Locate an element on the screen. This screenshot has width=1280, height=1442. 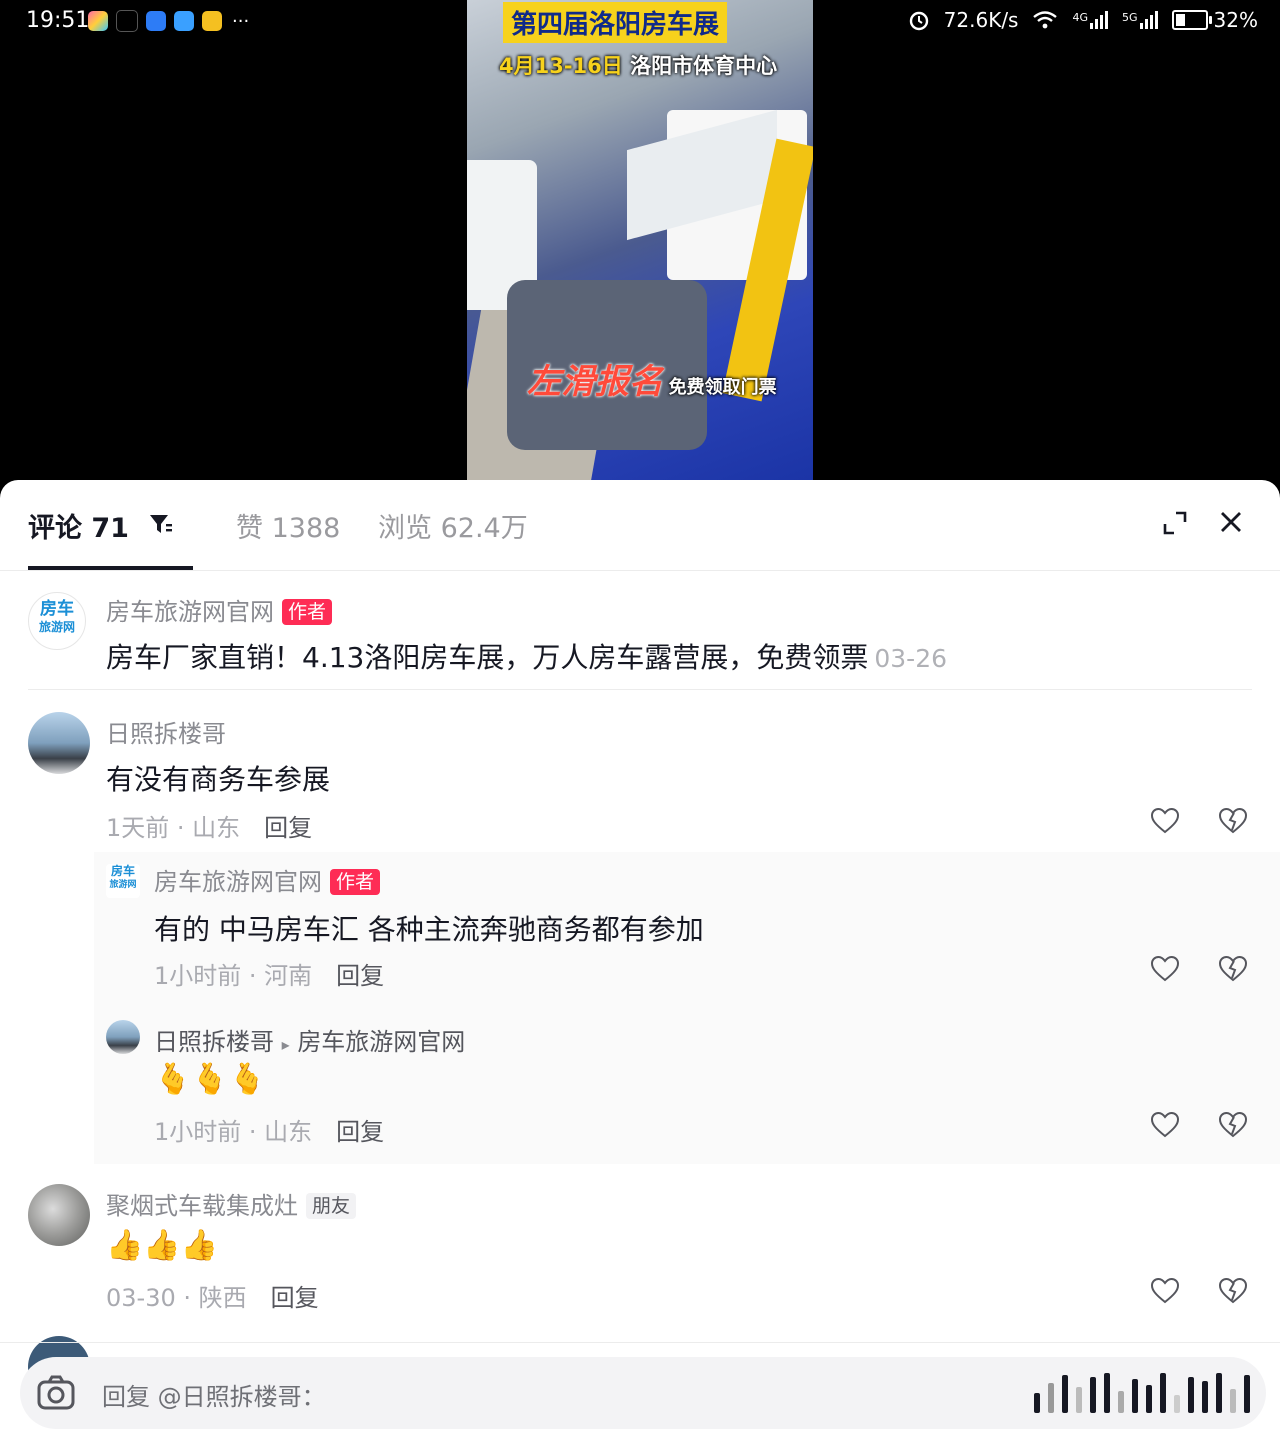
author-name: 日照拆楼哥 is located at coordinates (214, 1042).